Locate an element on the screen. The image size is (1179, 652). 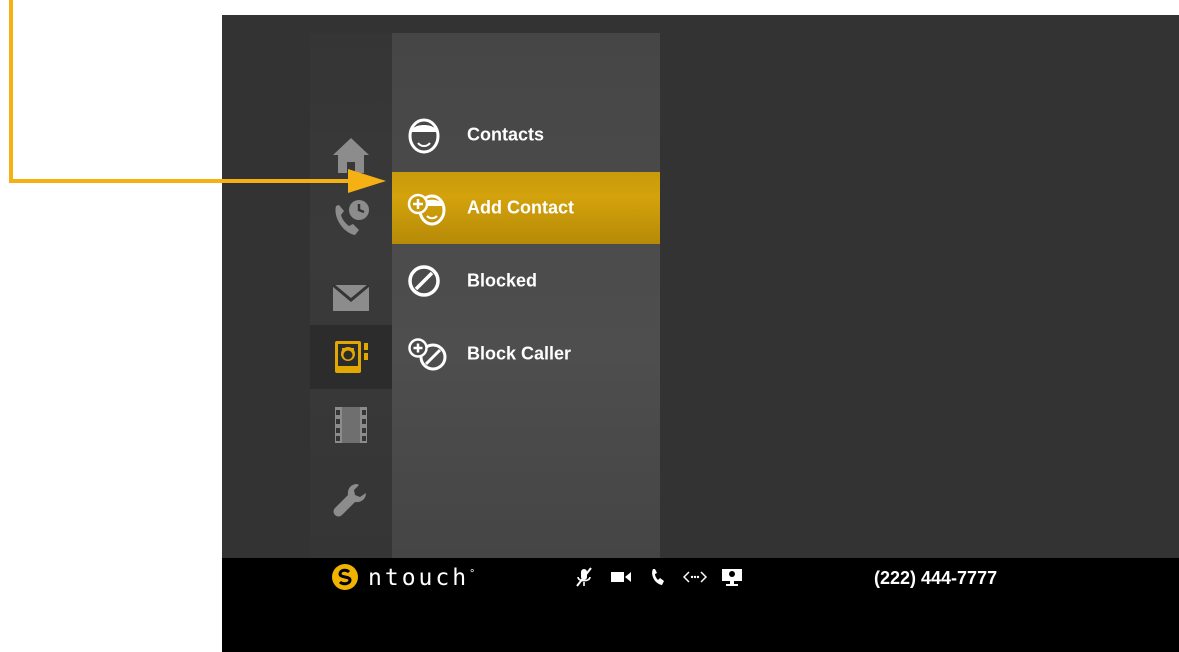
call-history-icon is located at coordinates (352, 217).